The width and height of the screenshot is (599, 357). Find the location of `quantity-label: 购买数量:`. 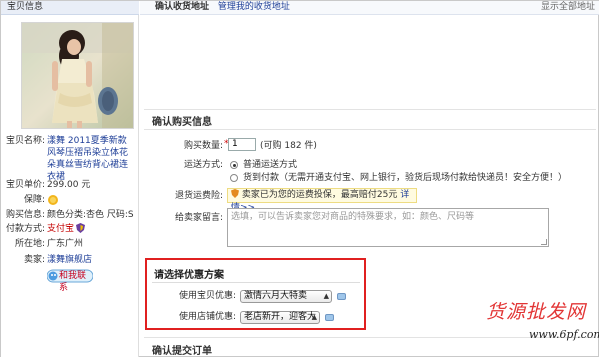

quantity-label: 购买数量: is located at coordinates (203, 146).